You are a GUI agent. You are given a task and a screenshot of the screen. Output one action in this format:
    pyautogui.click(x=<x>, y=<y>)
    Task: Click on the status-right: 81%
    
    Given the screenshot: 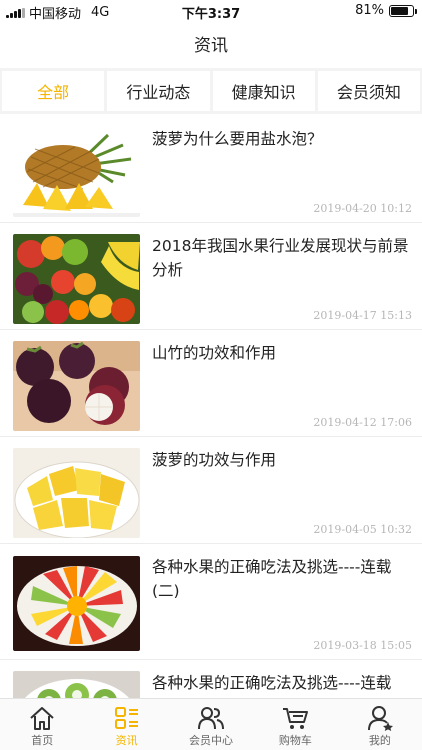 What is the action you would take?
    pyautogui.click(x=386, y=10)
    